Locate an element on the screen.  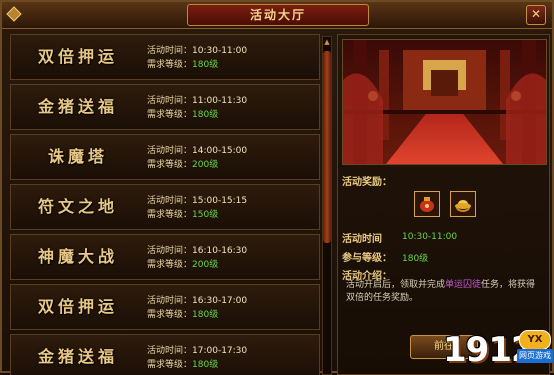
activity-time: 16:30-17:00 is located at coordinates (220, 301).